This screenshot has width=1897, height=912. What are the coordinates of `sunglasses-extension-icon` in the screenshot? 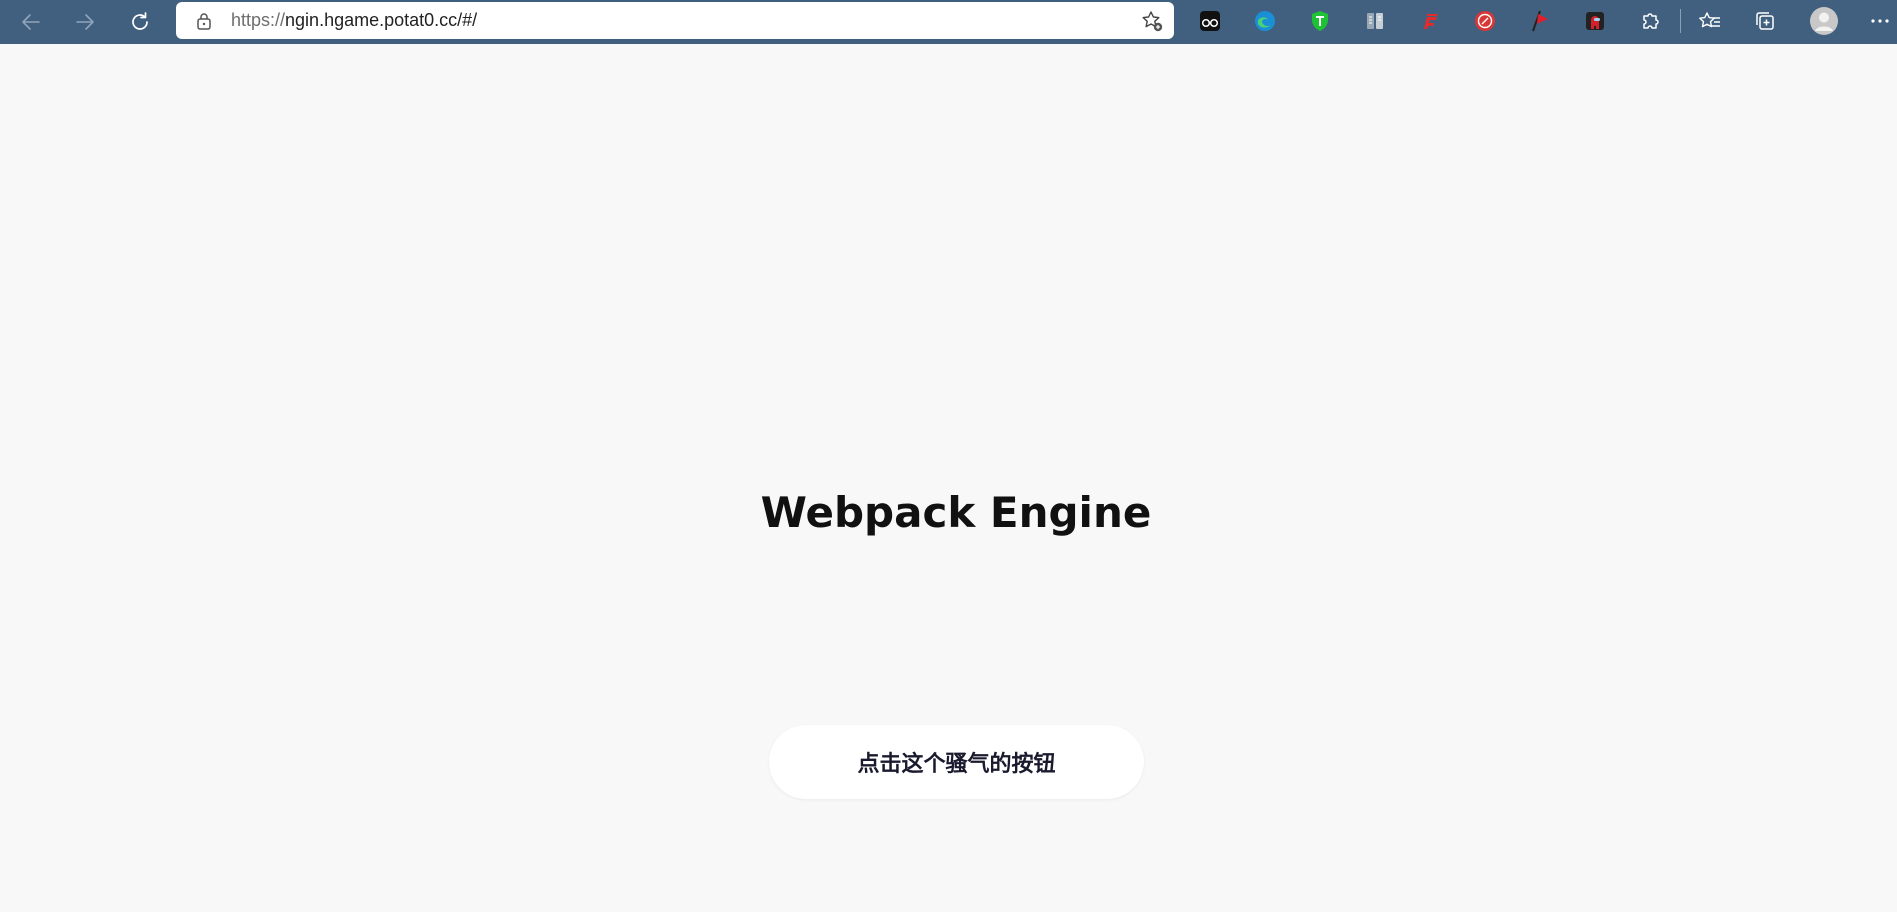 It's located at (1210, 21).